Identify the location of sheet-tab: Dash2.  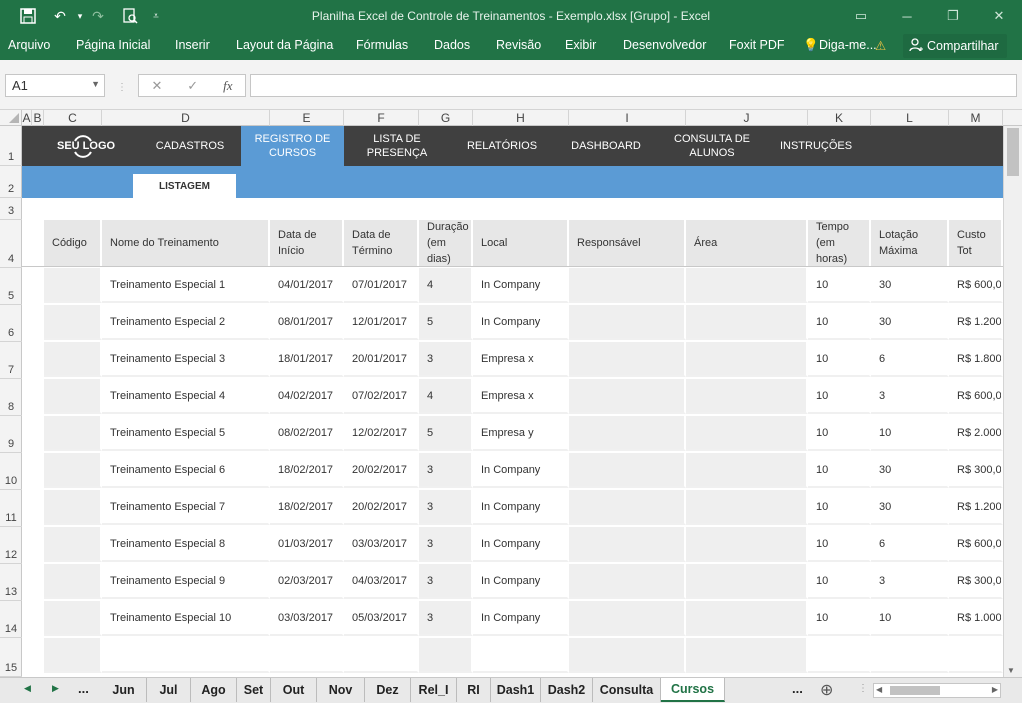
(567, 690).